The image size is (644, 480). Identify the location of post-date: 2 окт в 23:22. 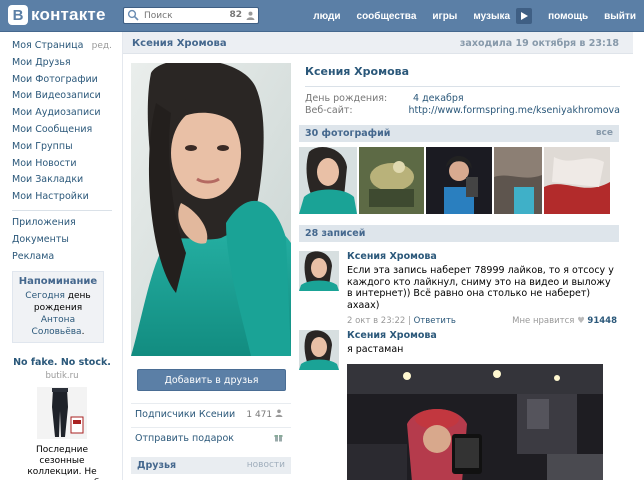
(376, 321).